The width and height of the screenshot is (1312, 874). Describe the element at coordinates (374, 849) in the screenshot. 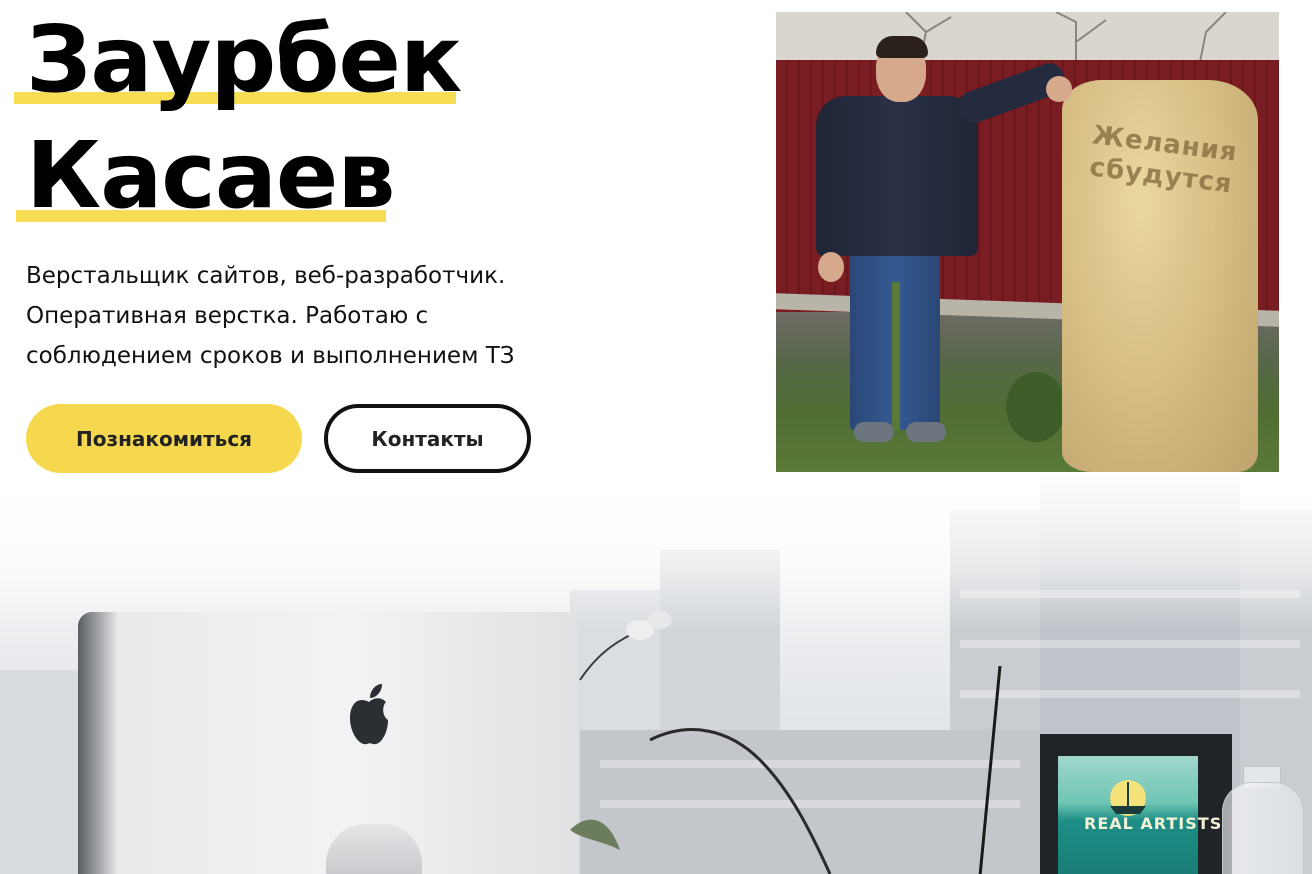

I see `monitor-stand` at that location.